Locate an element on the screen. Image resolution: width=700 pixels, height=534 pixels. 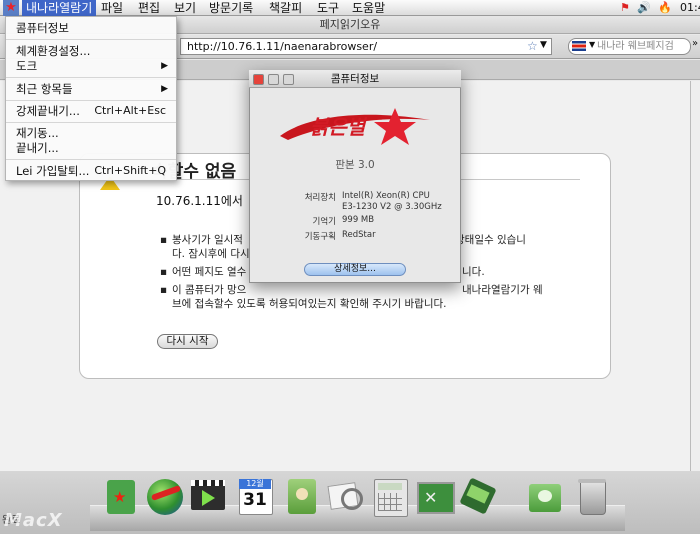
version-label: 판본 3.0 is located at coordinates (355, 165).